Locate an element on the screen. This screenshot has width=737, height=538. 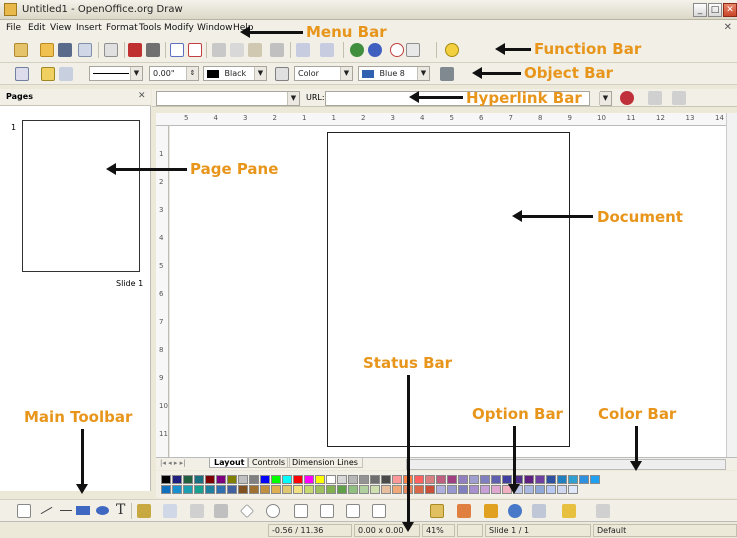
find-icon is located at coordinates (679, 98).